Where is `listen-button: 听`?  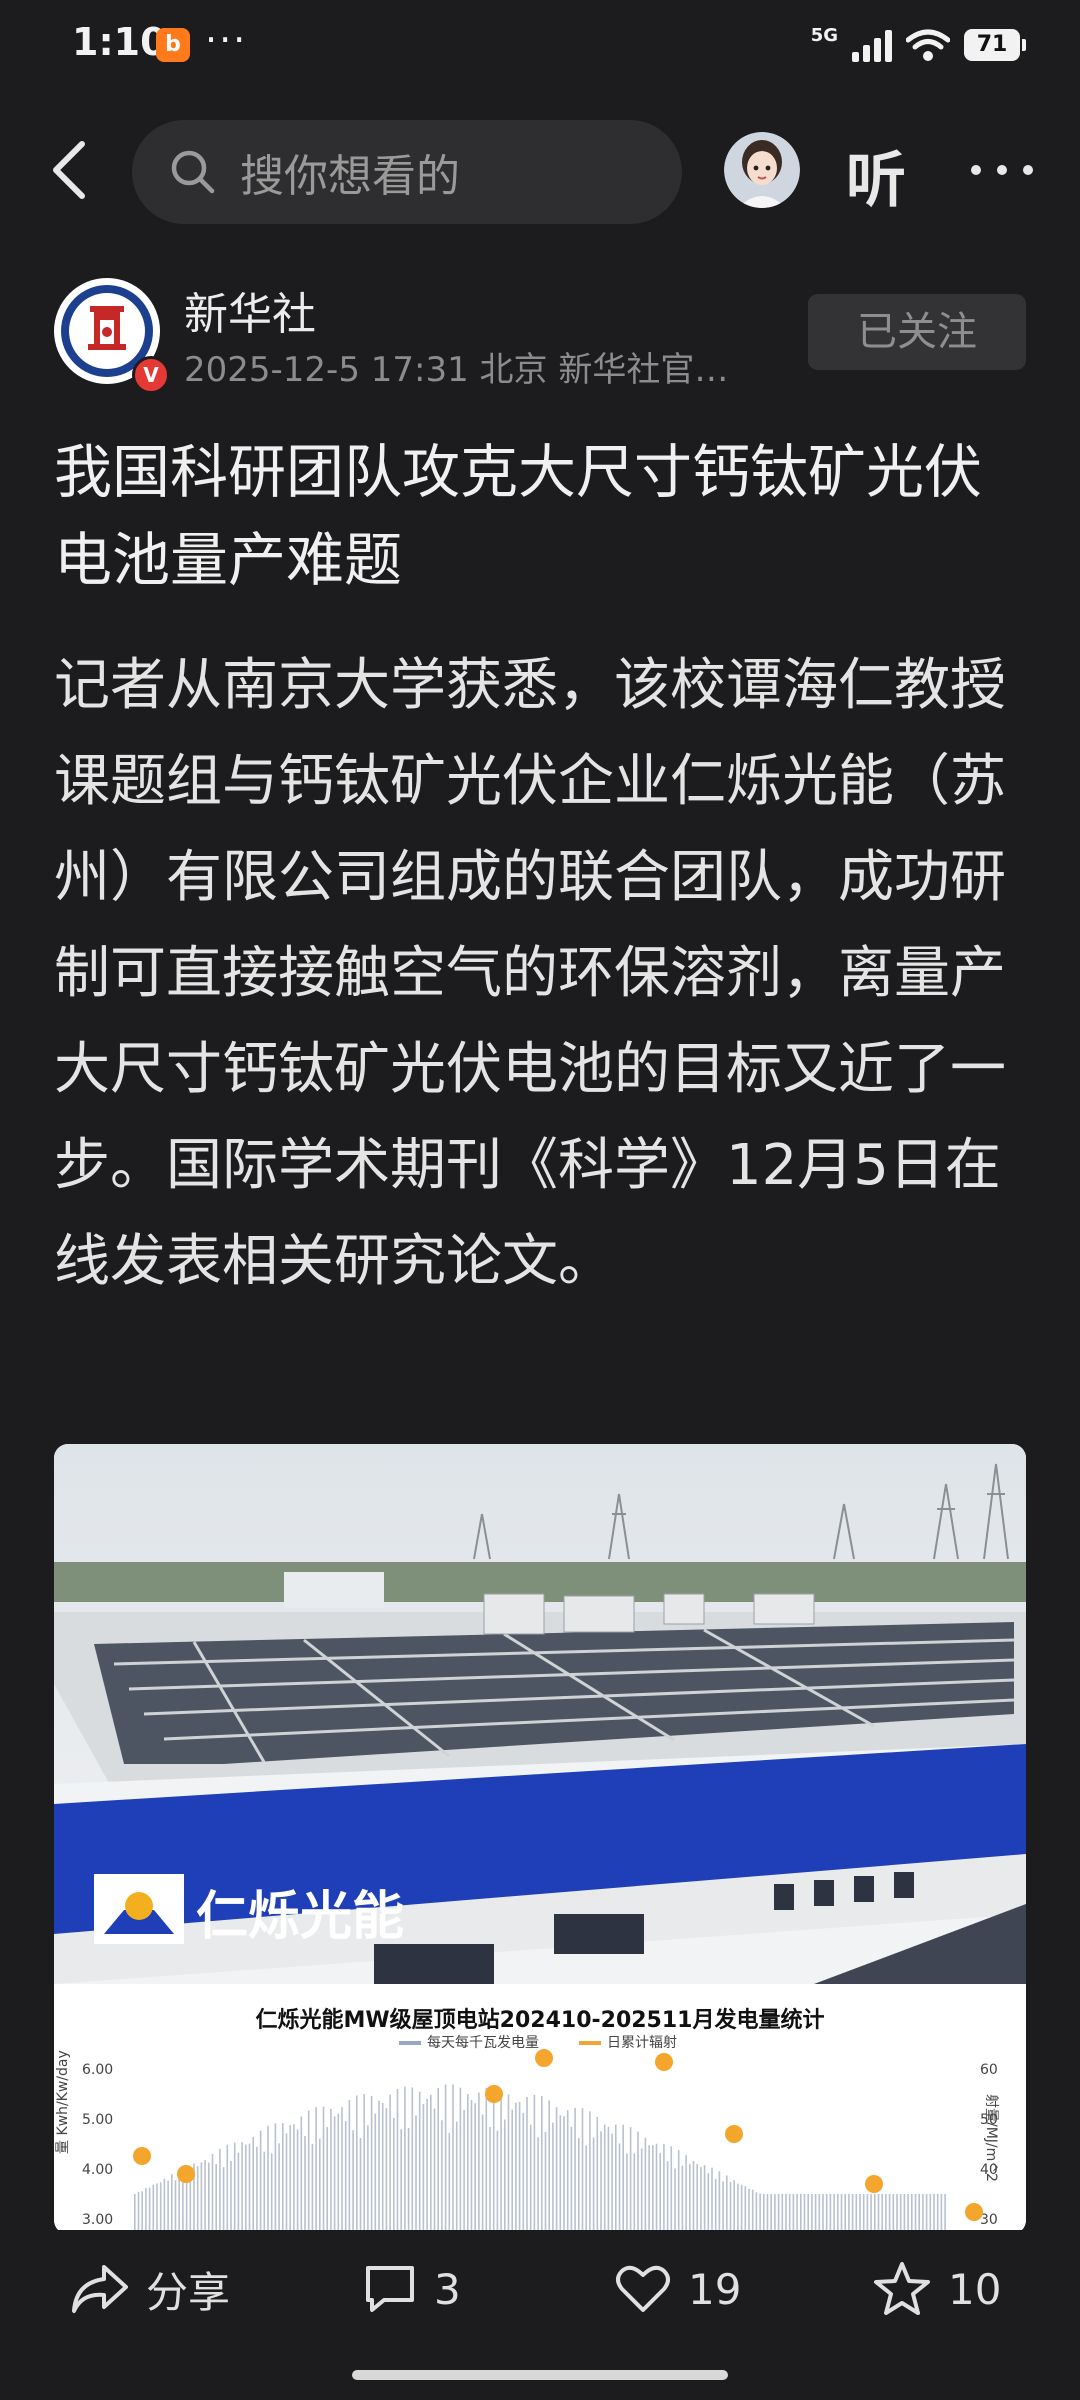 listen-button: 听 is located at coordinates (876, 175).